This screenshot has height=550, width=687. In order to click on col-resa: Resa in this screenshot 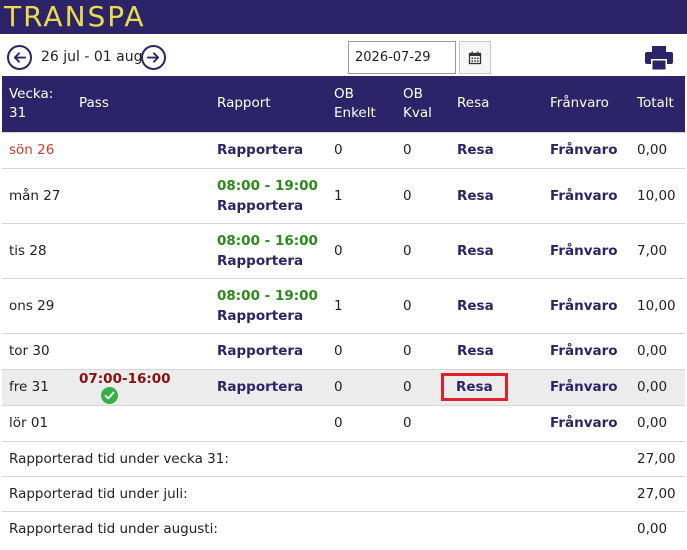, I will do `click(496, 104)`.